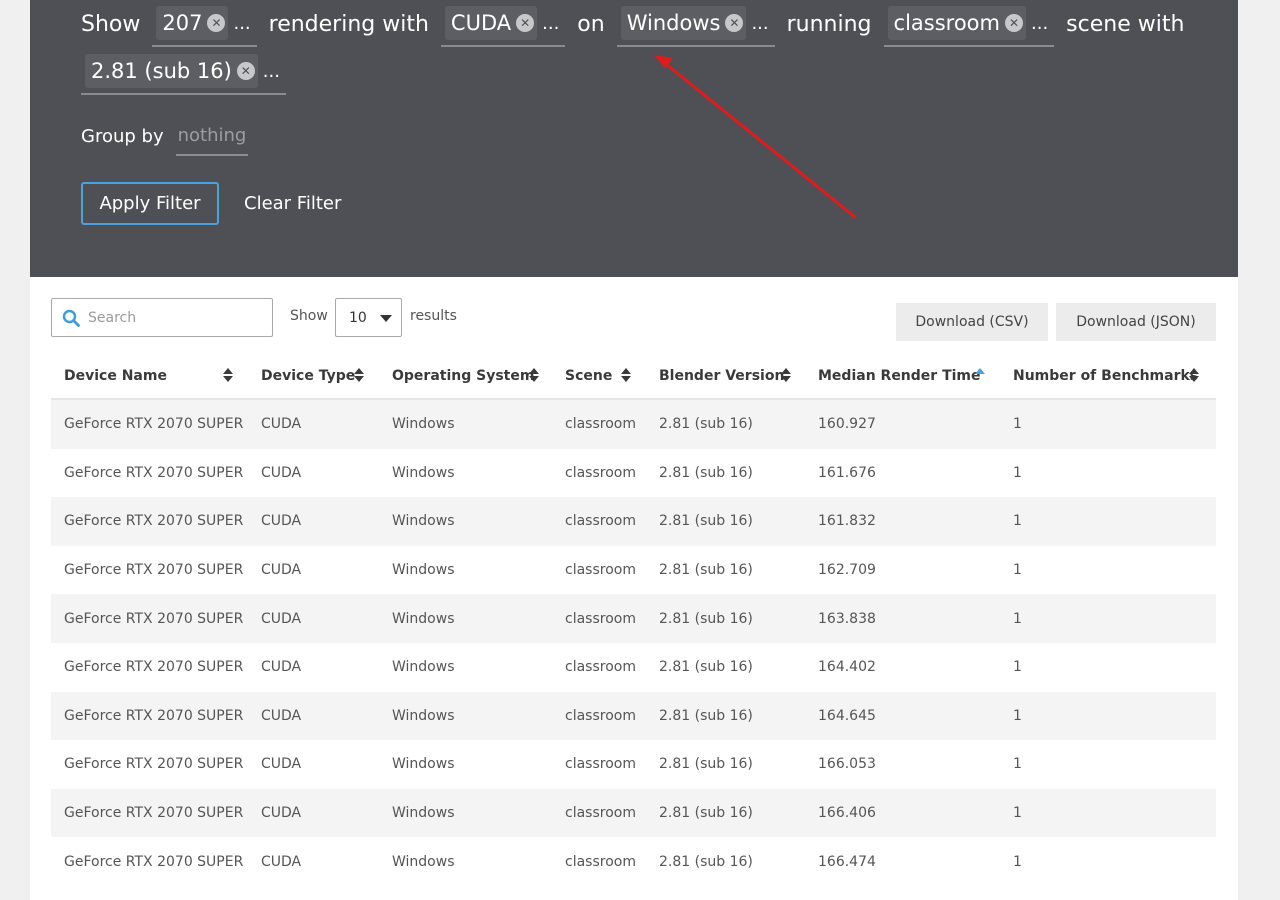 The image size is (1280, 900). What do you see at coordinates (847, 424) in the screenshot?
I see `cell-median-render-time: 160.927` at bounding box center [847, 424].